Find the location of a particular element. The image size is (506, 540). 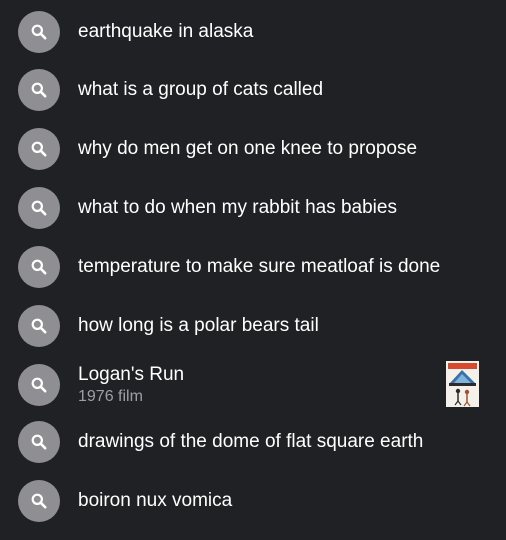

suggestion-text: how long is a polar bears tail is located at coordinates (198, 325).